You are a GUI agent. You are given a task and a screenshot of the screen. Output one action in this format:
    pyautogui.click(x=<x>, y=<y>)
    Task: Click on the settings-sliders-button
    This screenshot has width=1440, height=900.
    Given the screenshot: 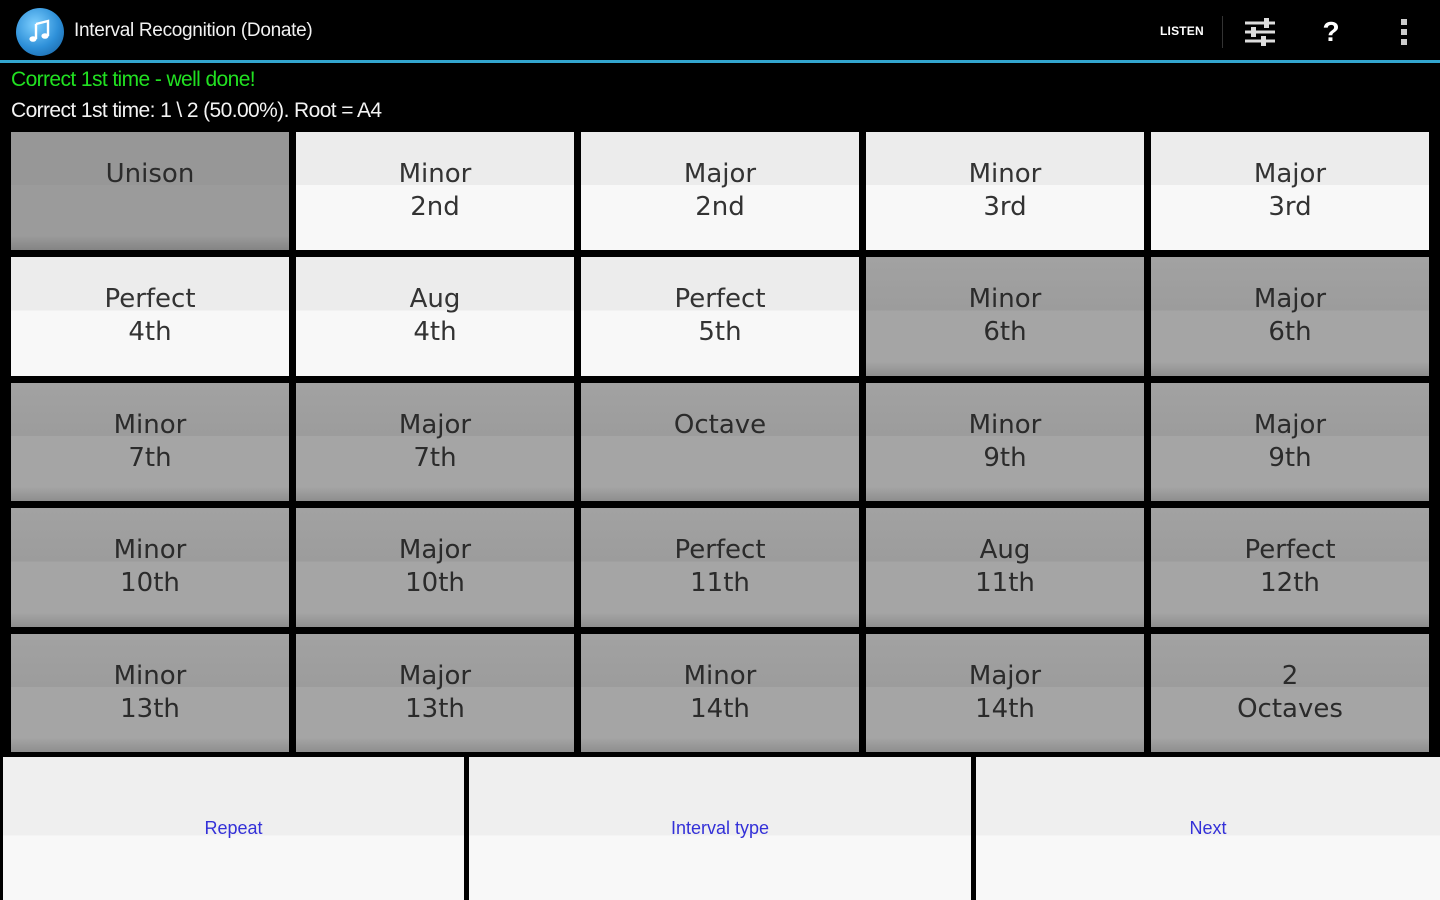 What is the action you would take?
    pyautogui.click(x=1260, y=32)
    